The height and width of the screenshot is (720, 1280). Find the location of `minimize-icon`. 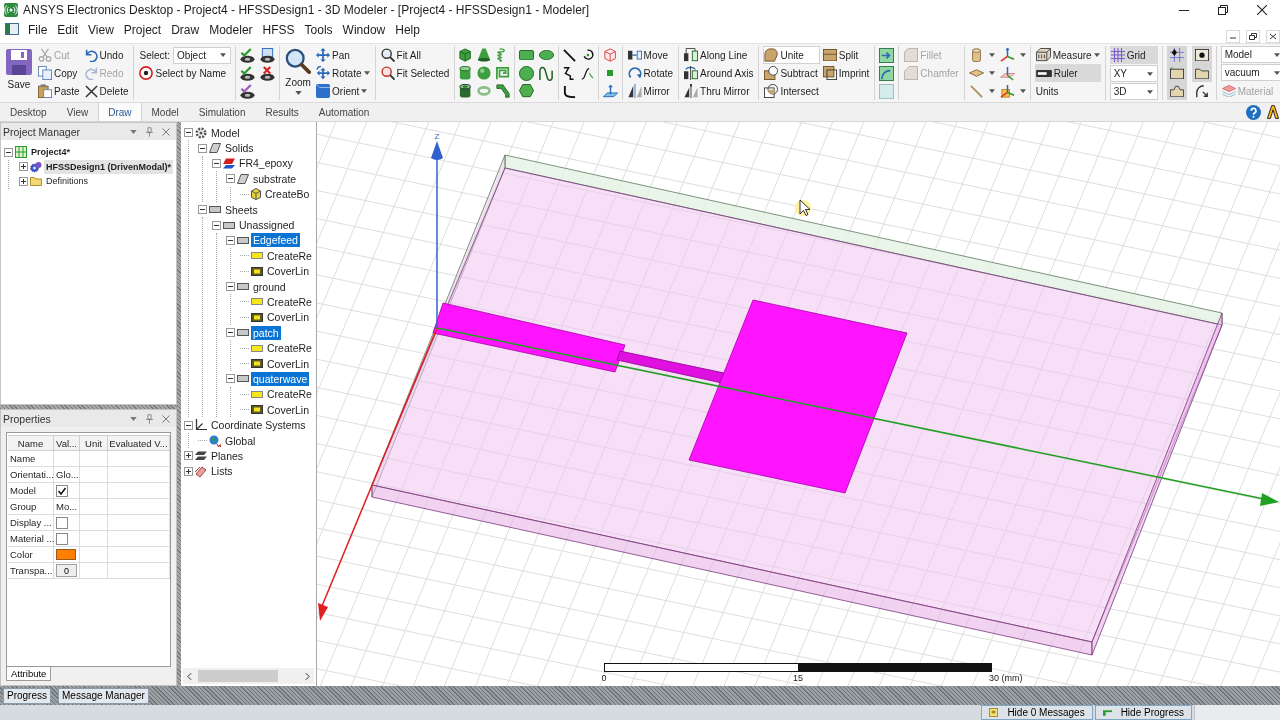

minimize-icon is located at coordinates (1184, 10).